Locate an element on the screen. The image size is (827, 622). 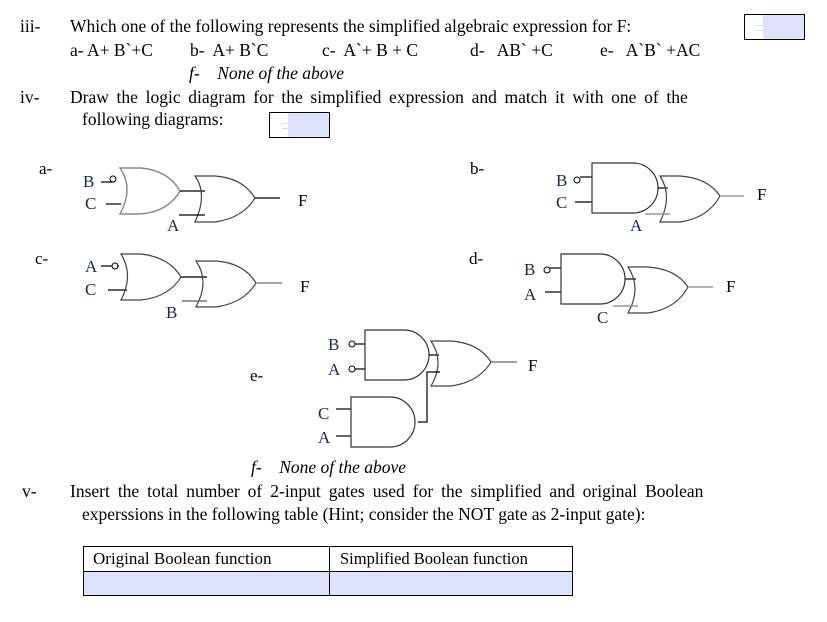
option-key: f- is located at coordinates (256, 467).